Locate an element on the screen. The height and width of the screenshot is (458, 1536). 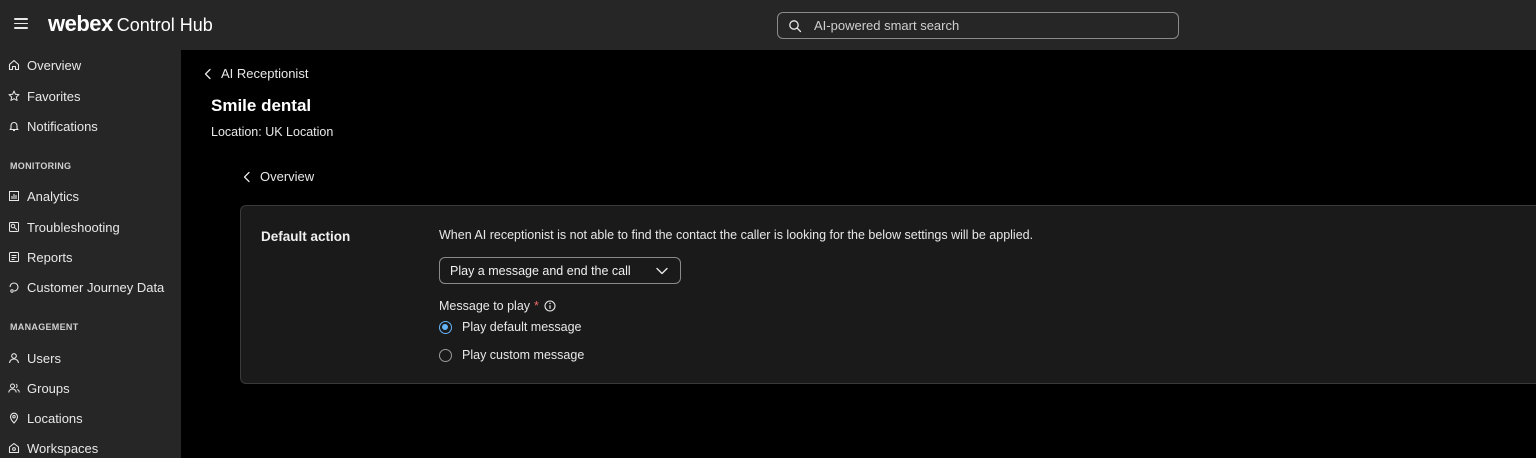
search-input is located at coordinates (984, 25).